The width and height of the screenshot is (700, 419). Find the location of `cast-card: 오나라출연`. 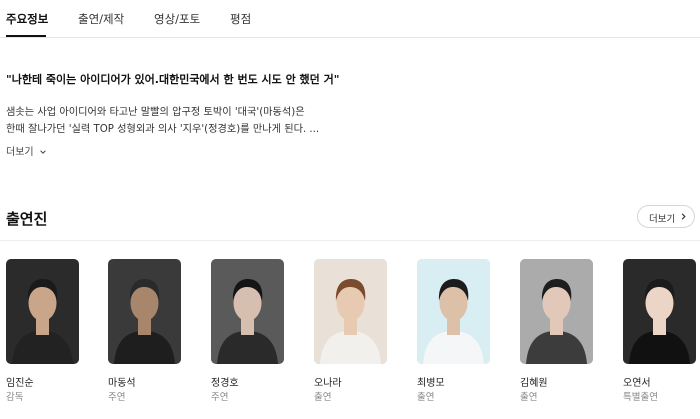

cast-card: 오나라출연 is located at coordinates (350, 331).